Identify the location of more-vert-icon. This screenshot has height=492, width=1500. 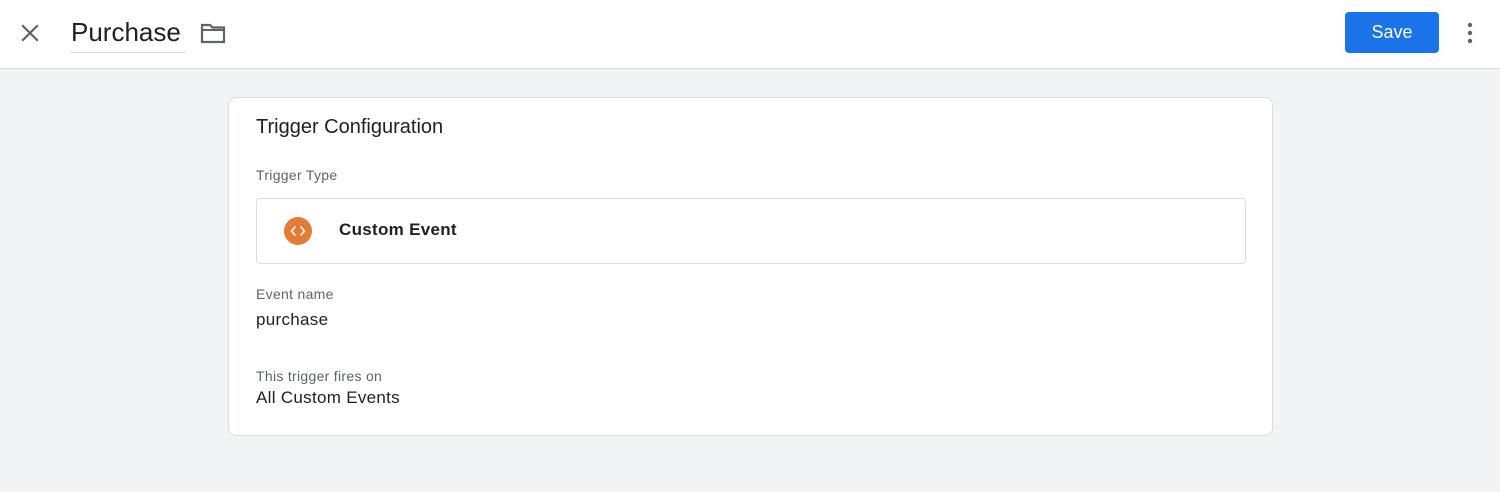
(1470, 33).